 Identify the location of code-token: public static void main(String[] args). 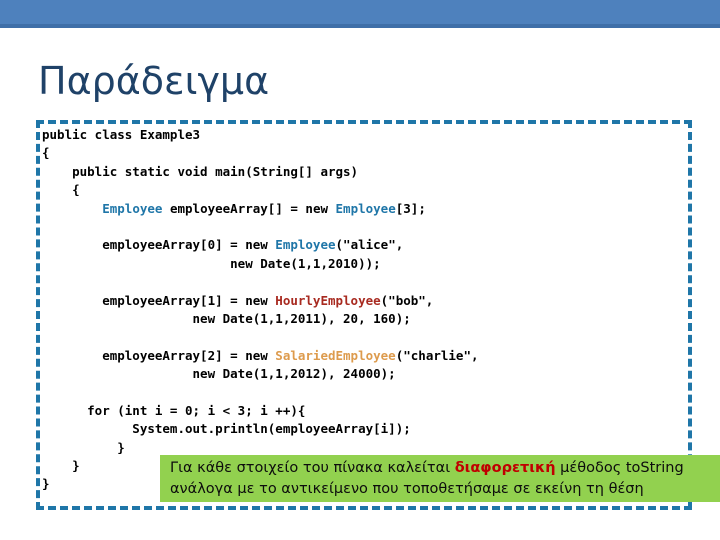
(200, 171).